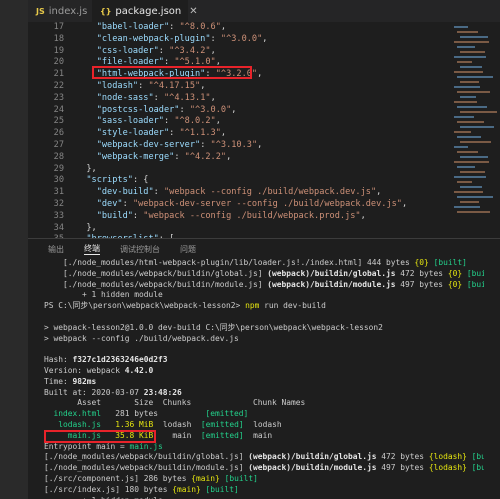 The height and width of the screenshot is (499, 500). Describe the element at coordinates (103, 446) in the screenshot. I see `terminal-line: Entrypoint main = main.js` at that location.